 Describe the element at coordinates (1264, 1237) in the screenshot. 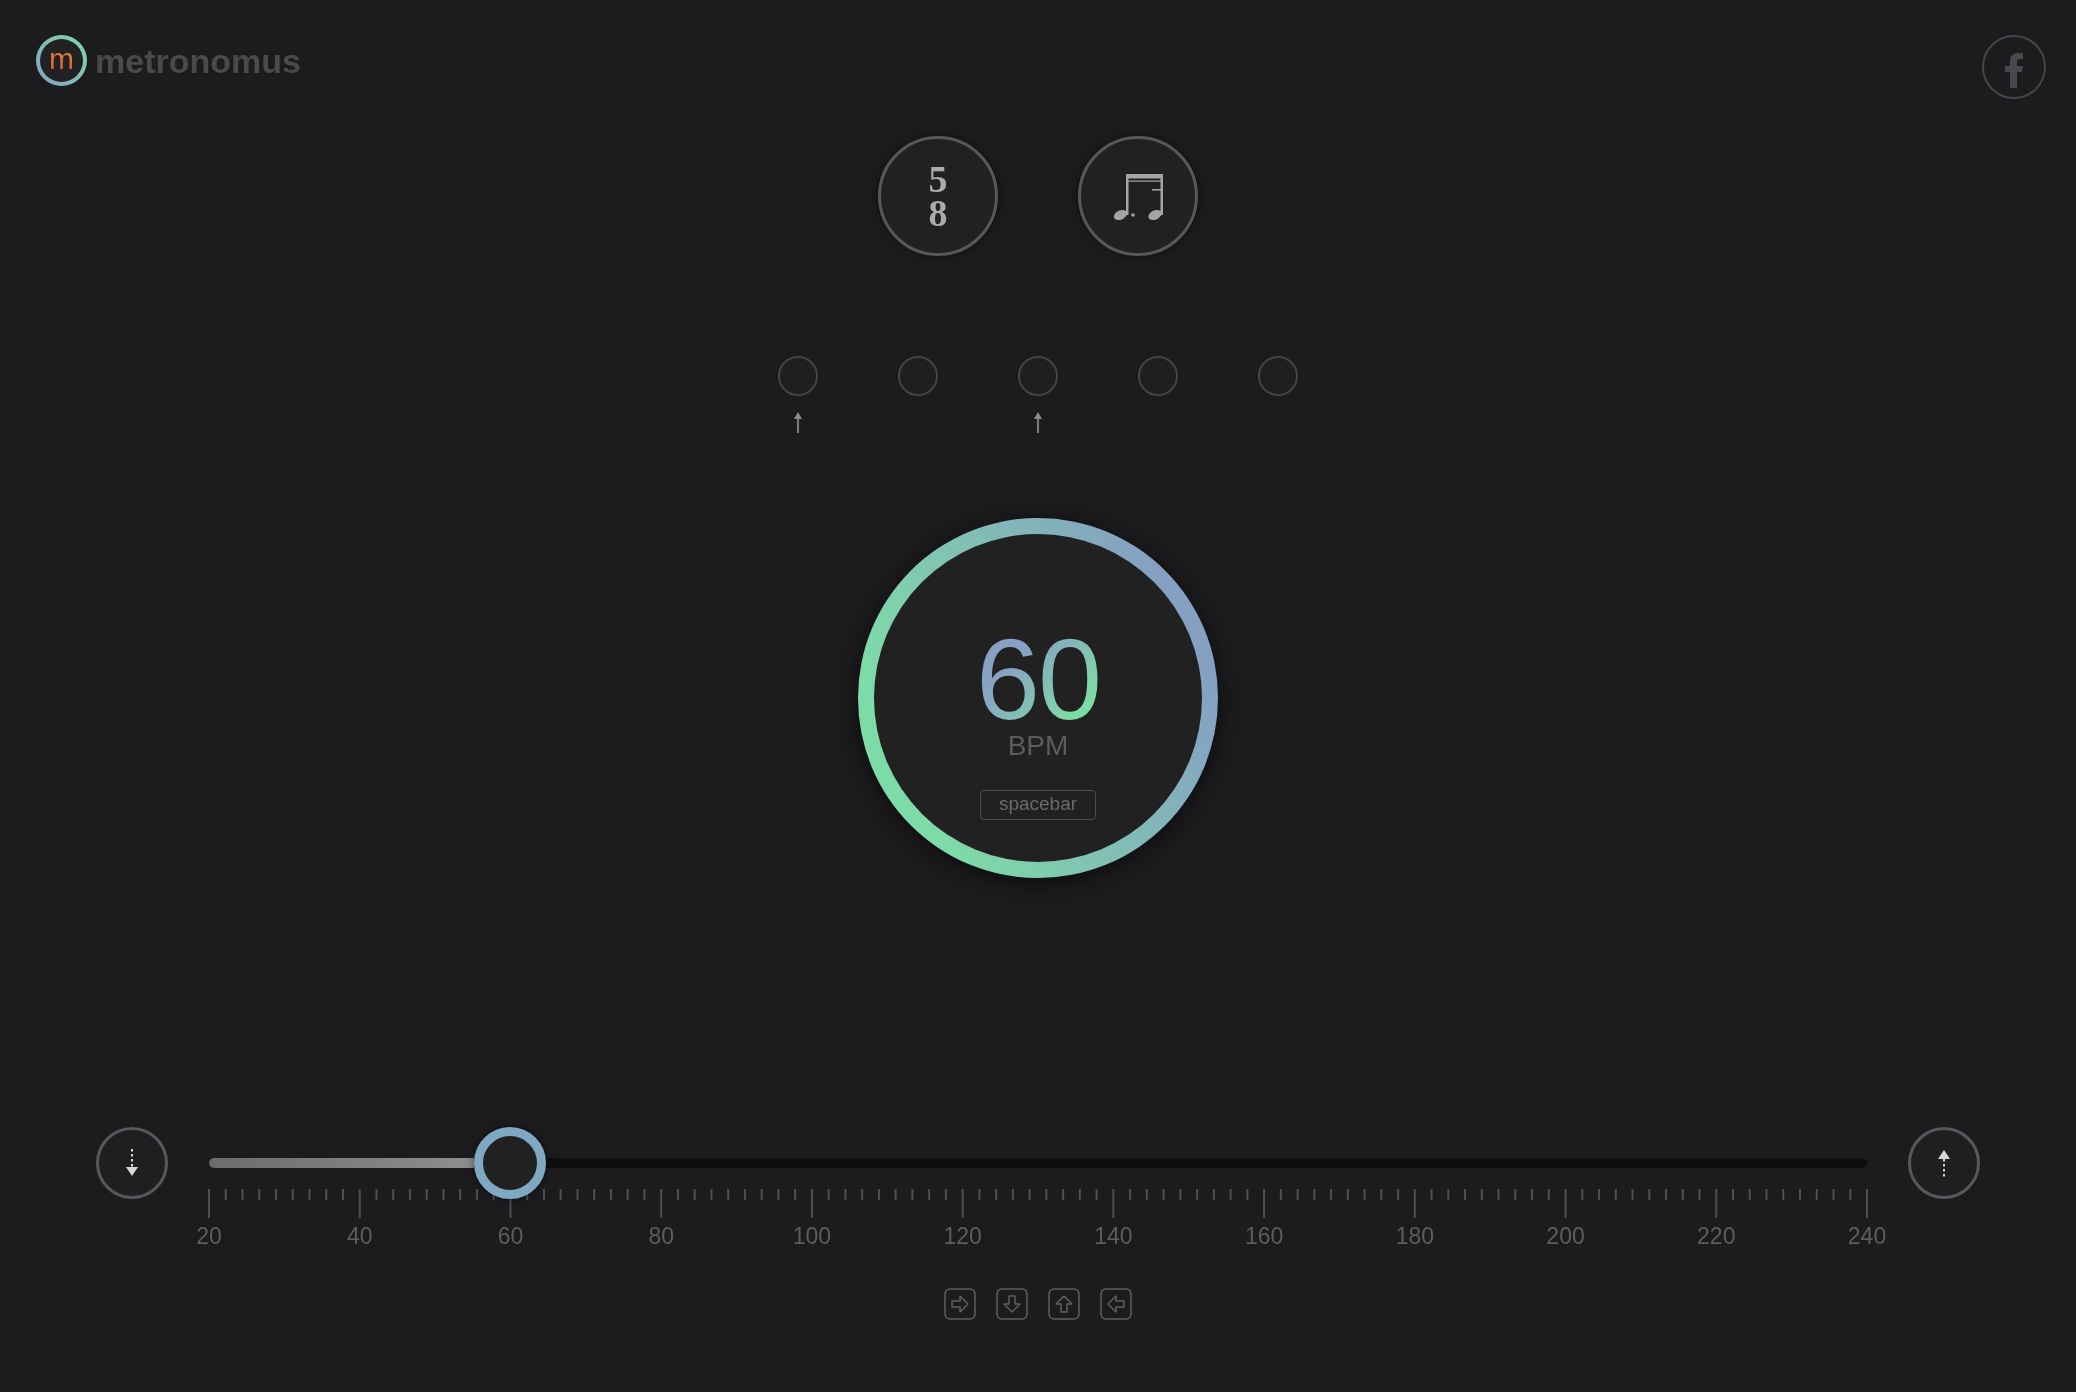

I see `scale-label: 160` at that location.